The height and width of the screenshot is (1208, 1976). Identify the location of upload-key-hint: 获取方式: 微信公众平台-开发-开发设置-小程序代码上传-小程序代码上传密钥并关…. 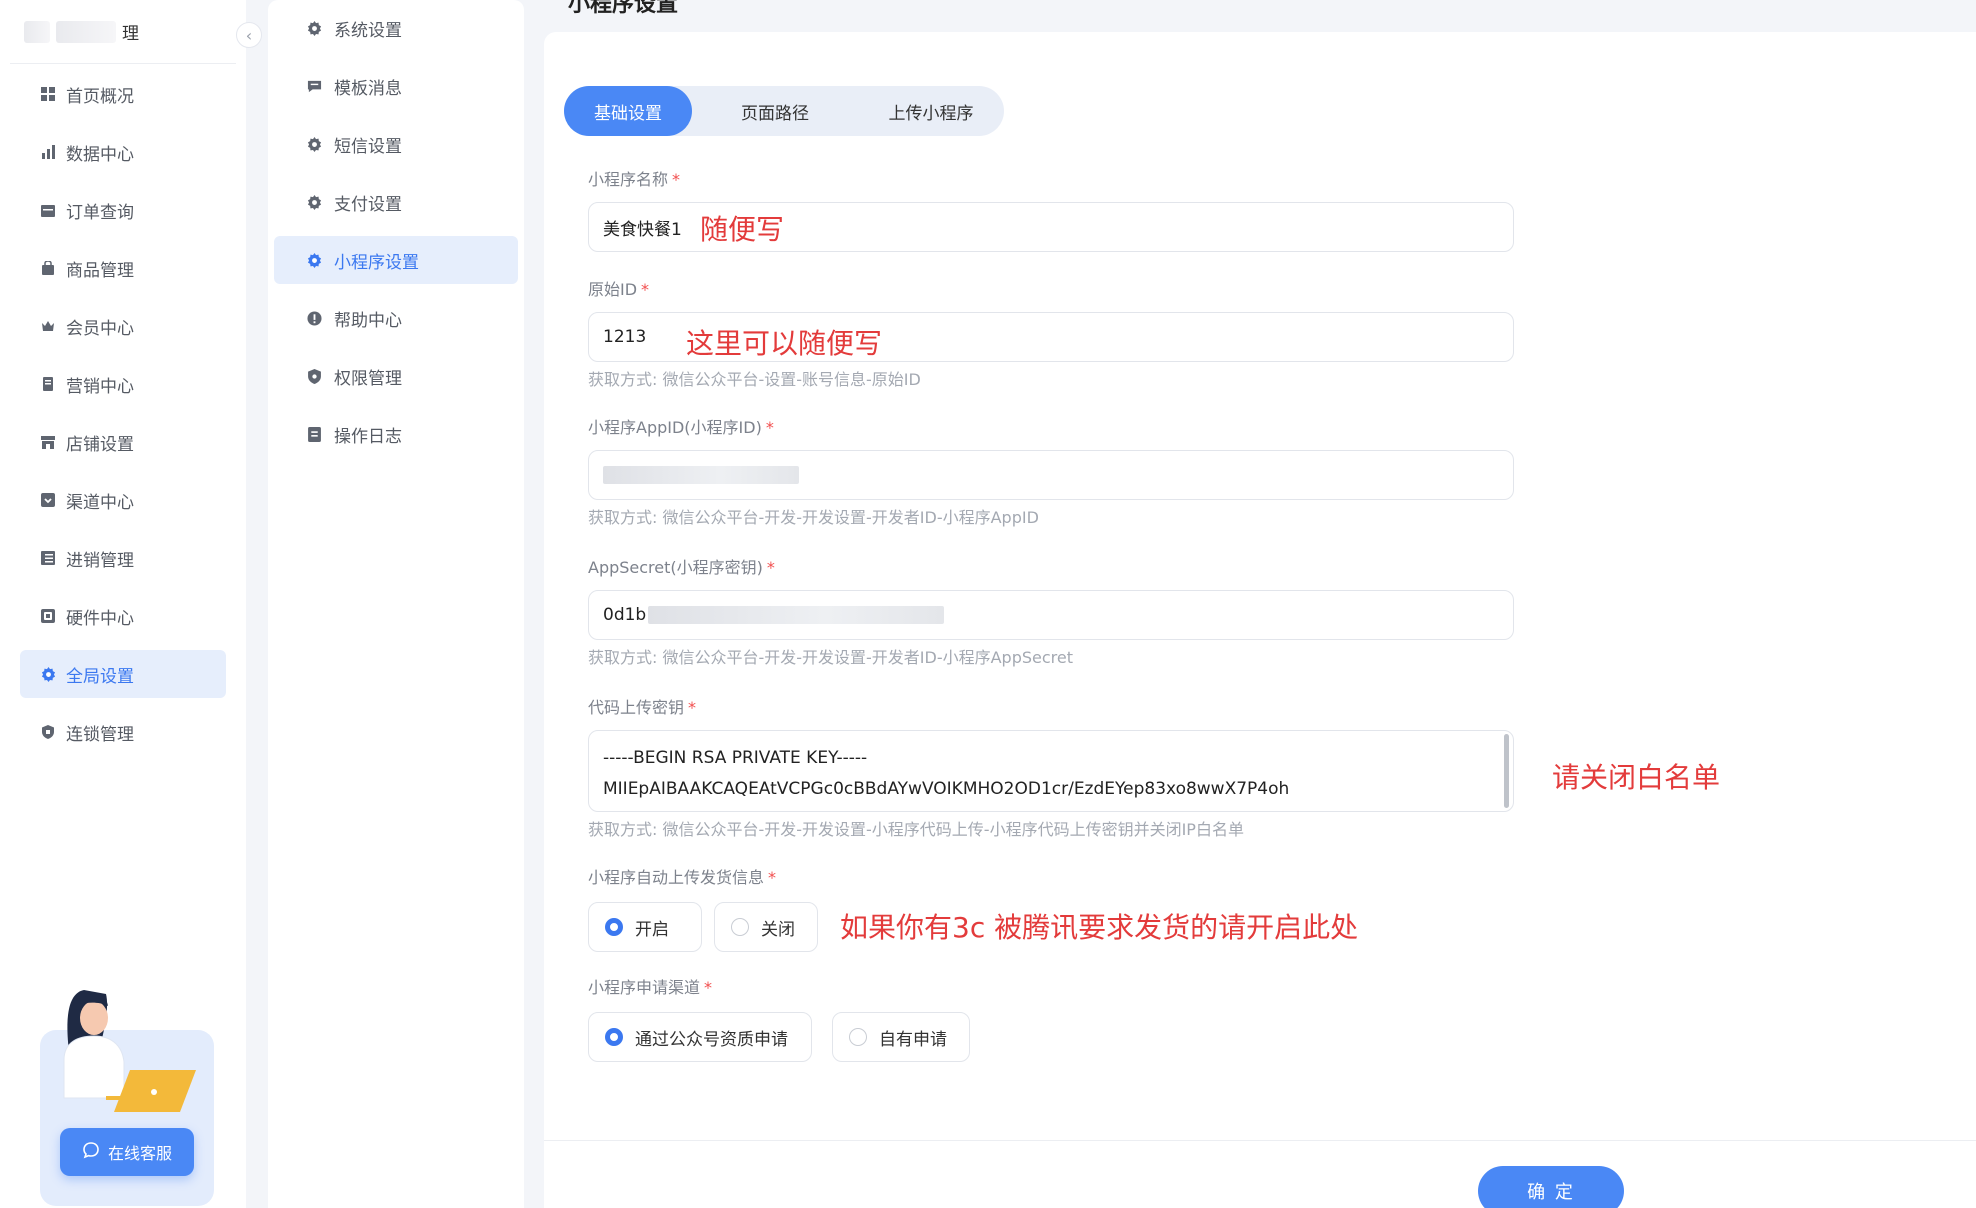
(916, 829).